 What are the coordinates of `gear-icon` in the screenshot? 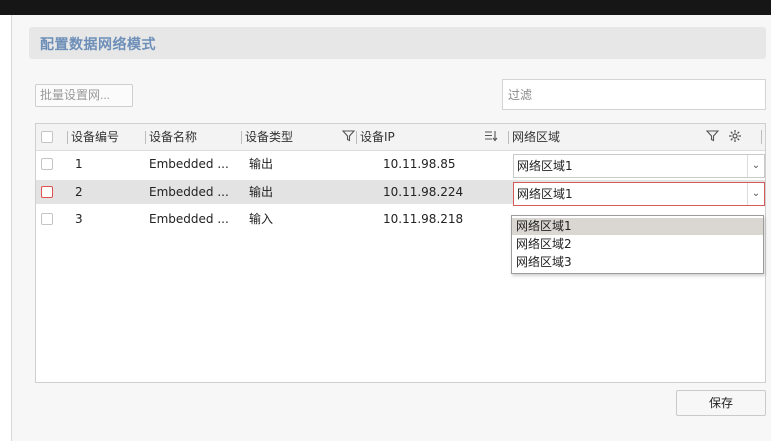 It's located at (735, 138).